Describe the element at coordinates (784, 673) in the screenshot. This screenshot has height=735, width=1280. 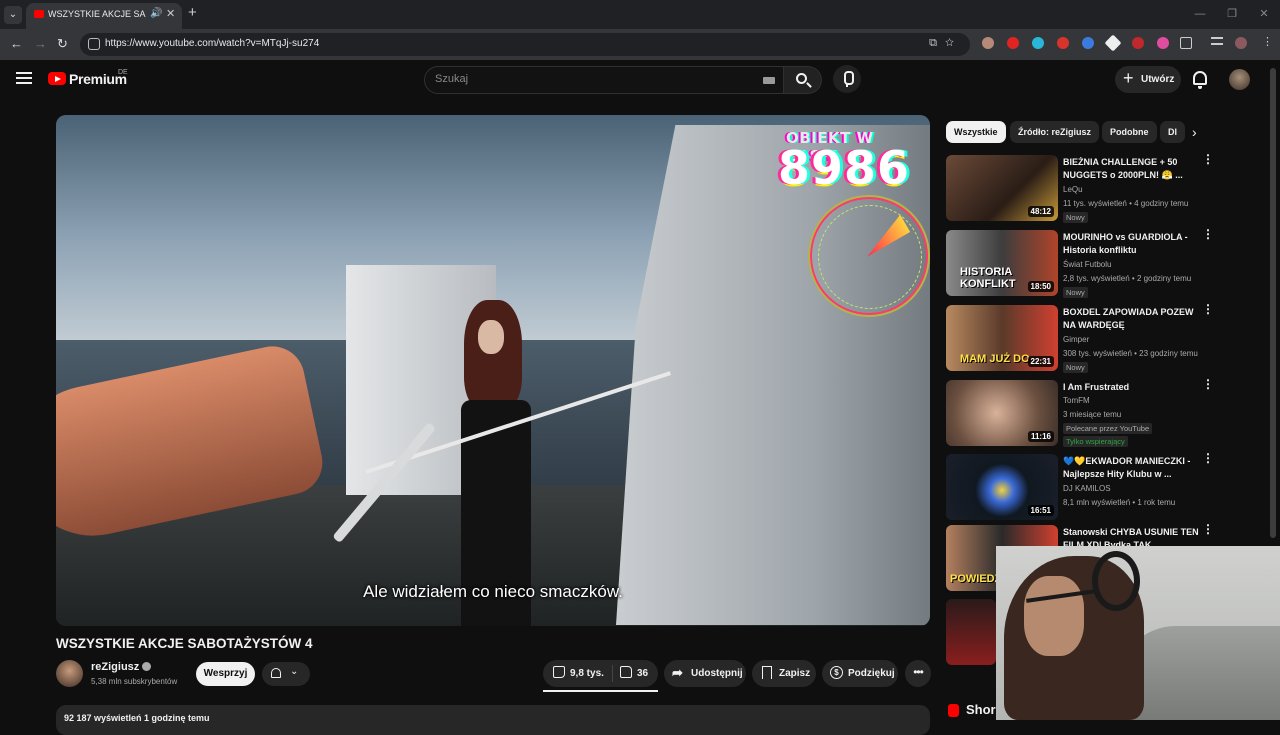
I see `save-button: Zapisz` at that location.